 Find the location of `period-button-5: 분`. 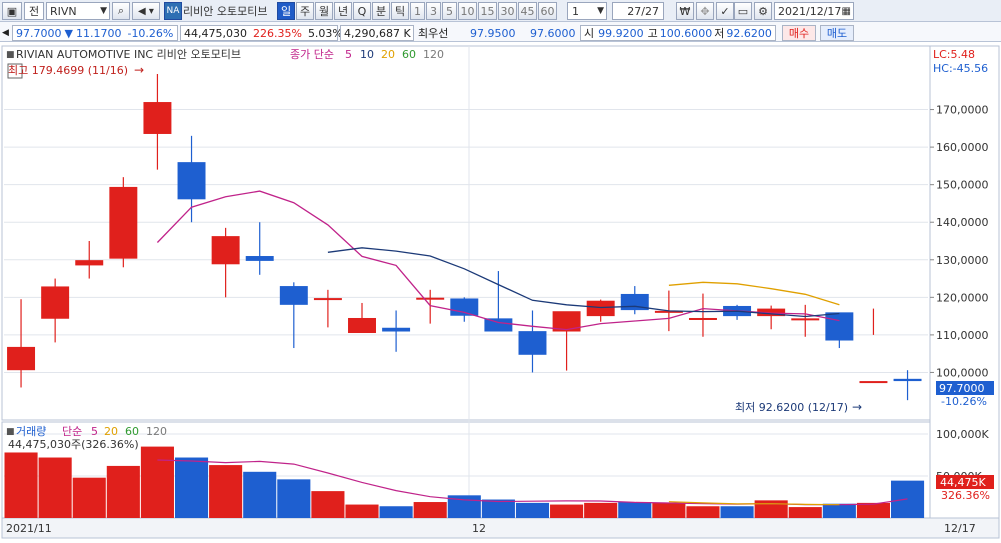

period-button-5: 분 is located at coordinates (381, 11).